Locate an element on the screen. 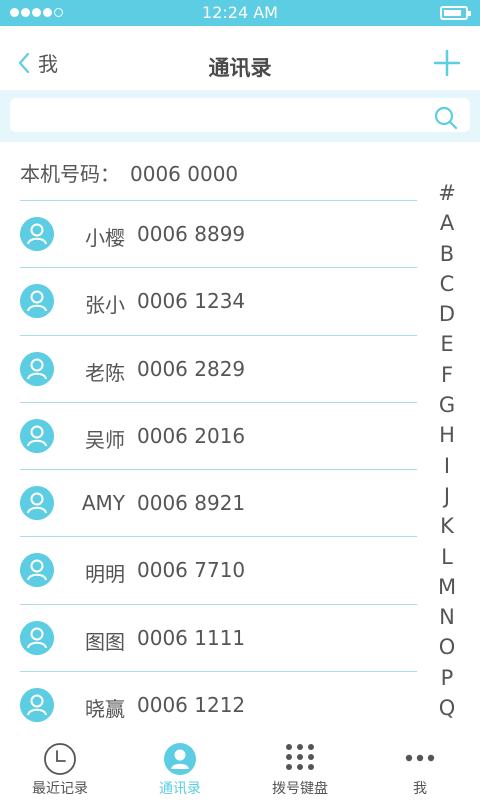  tab-label: 我 is located at coordinates (420, 789).